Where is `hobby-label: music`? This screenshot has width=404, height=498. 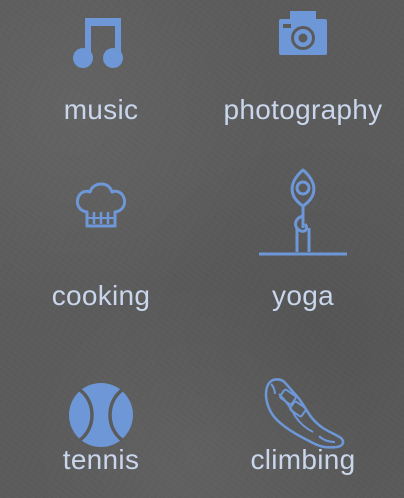 hobby-label: music is located at coordinates (101, 109).